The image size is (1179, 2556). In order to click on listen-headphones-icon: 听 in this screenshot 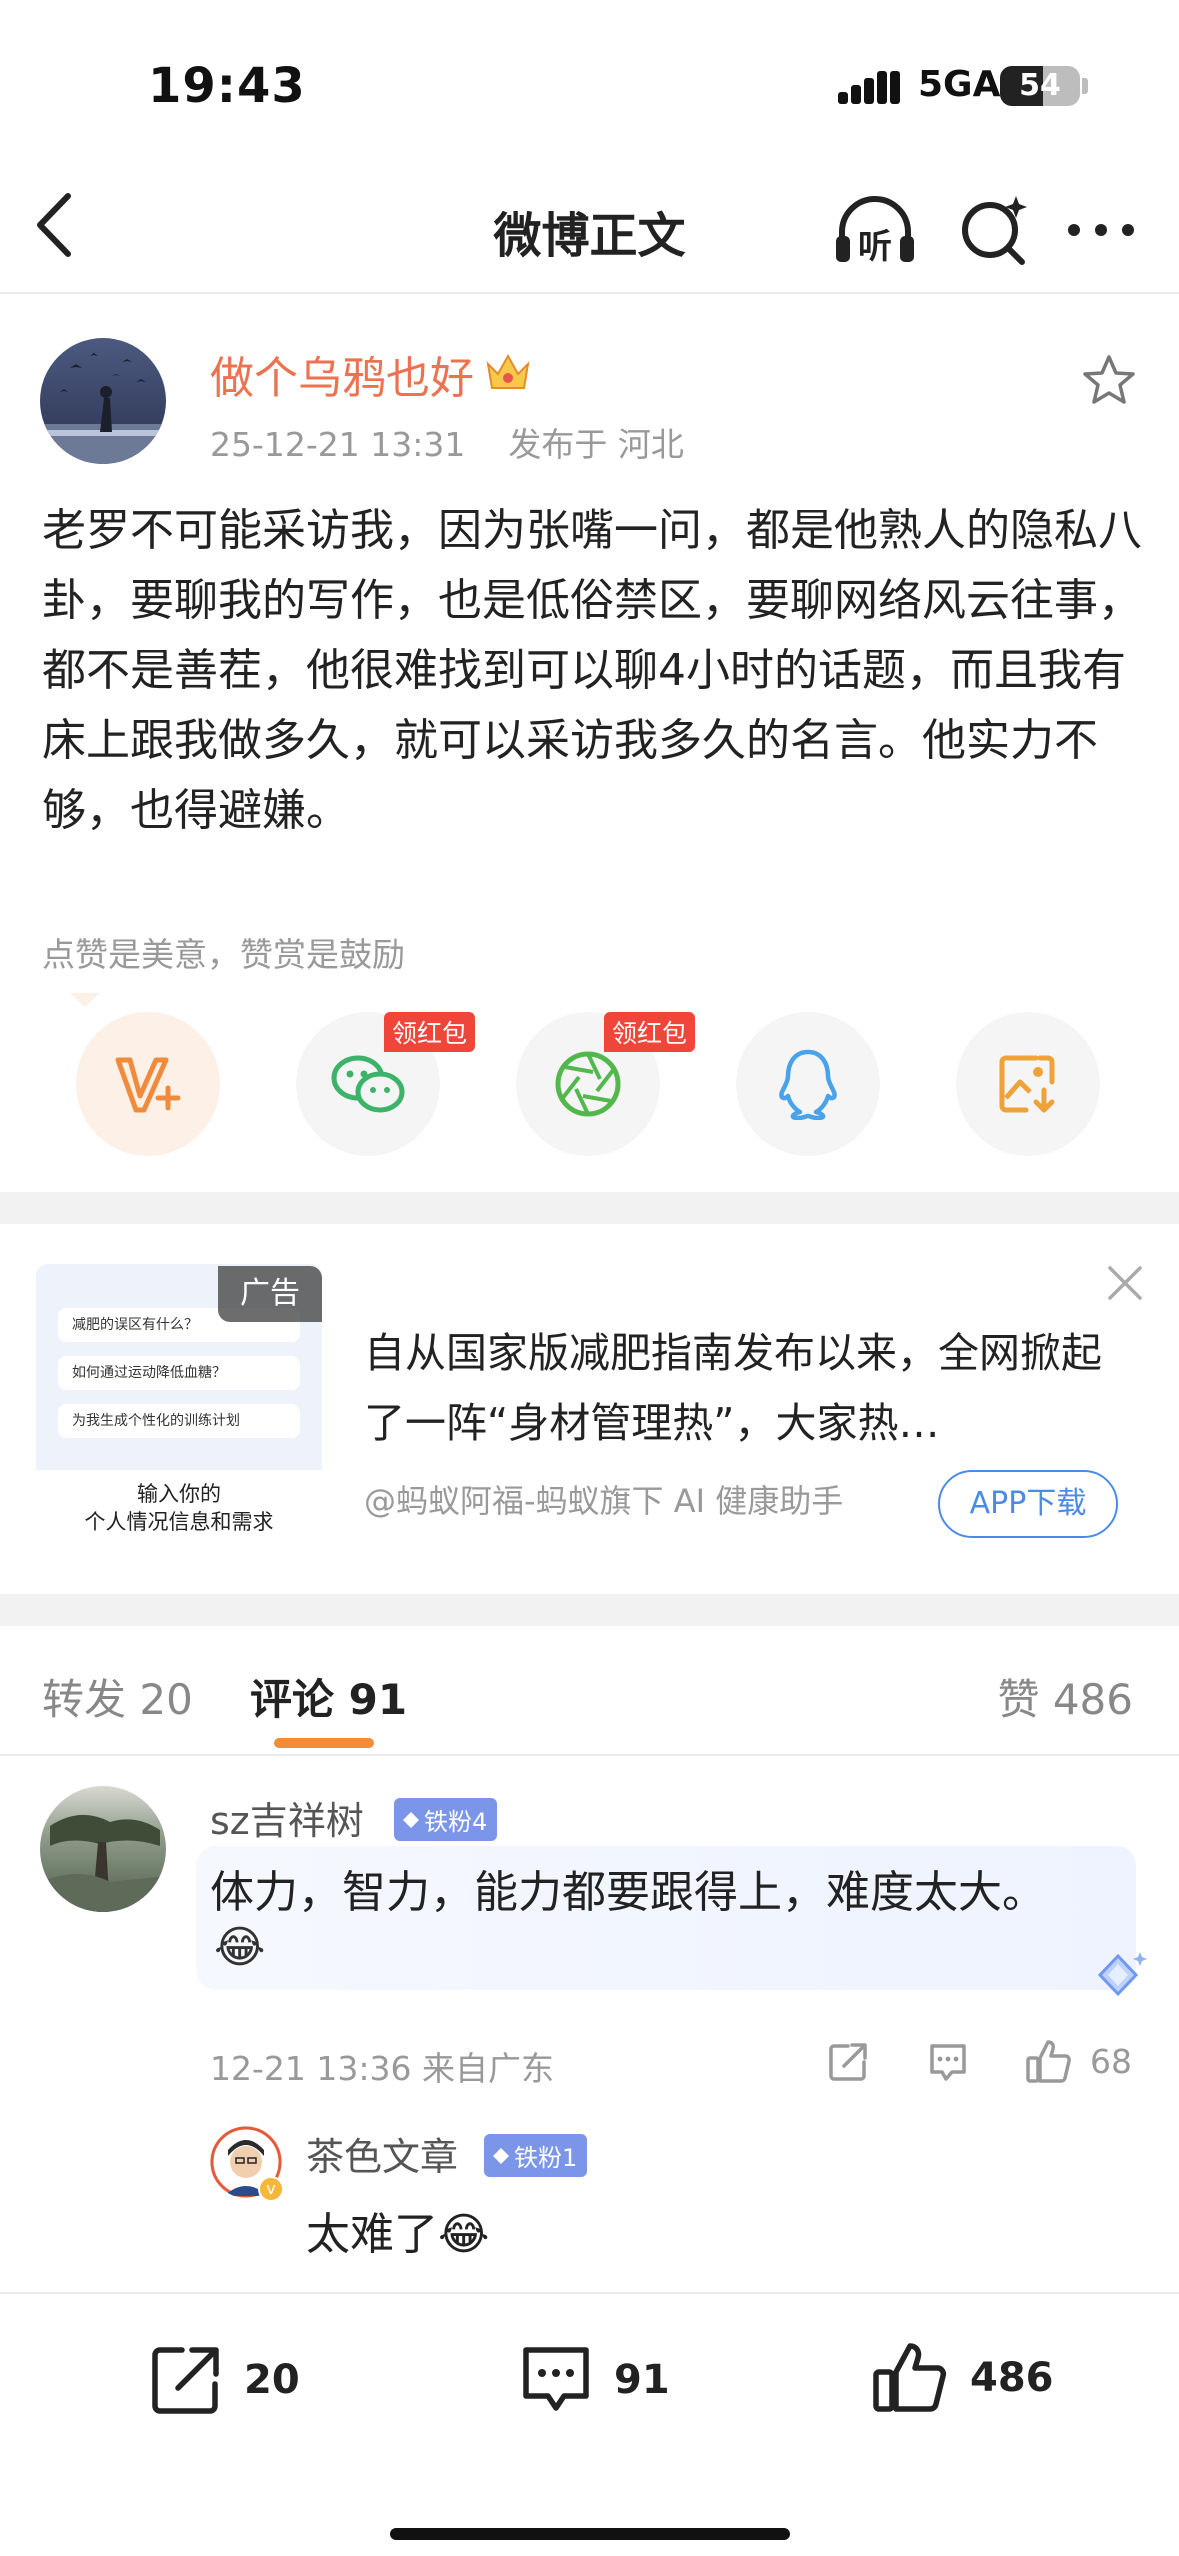, I will do `click(875, 230)`.